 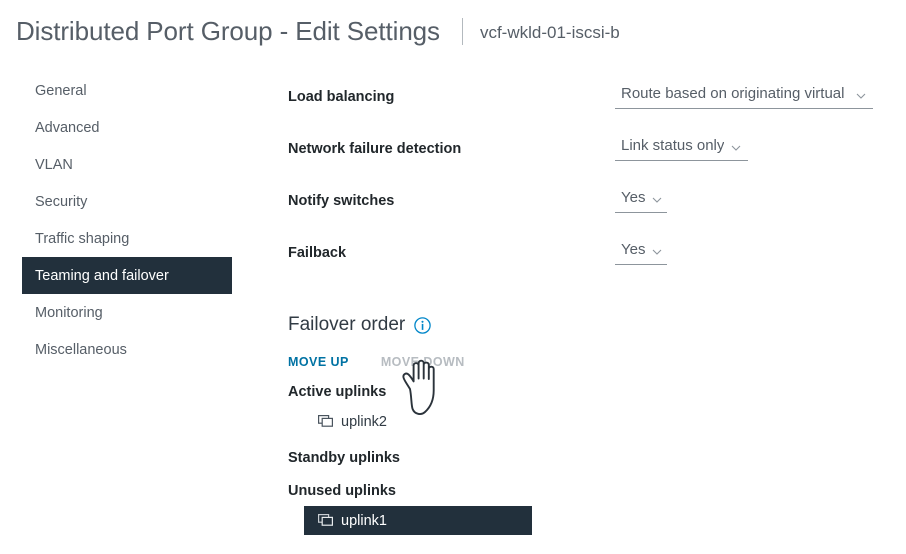 I want to click on load-balancing-select: Route based on originating virtual por, so click(x=744, y=96).